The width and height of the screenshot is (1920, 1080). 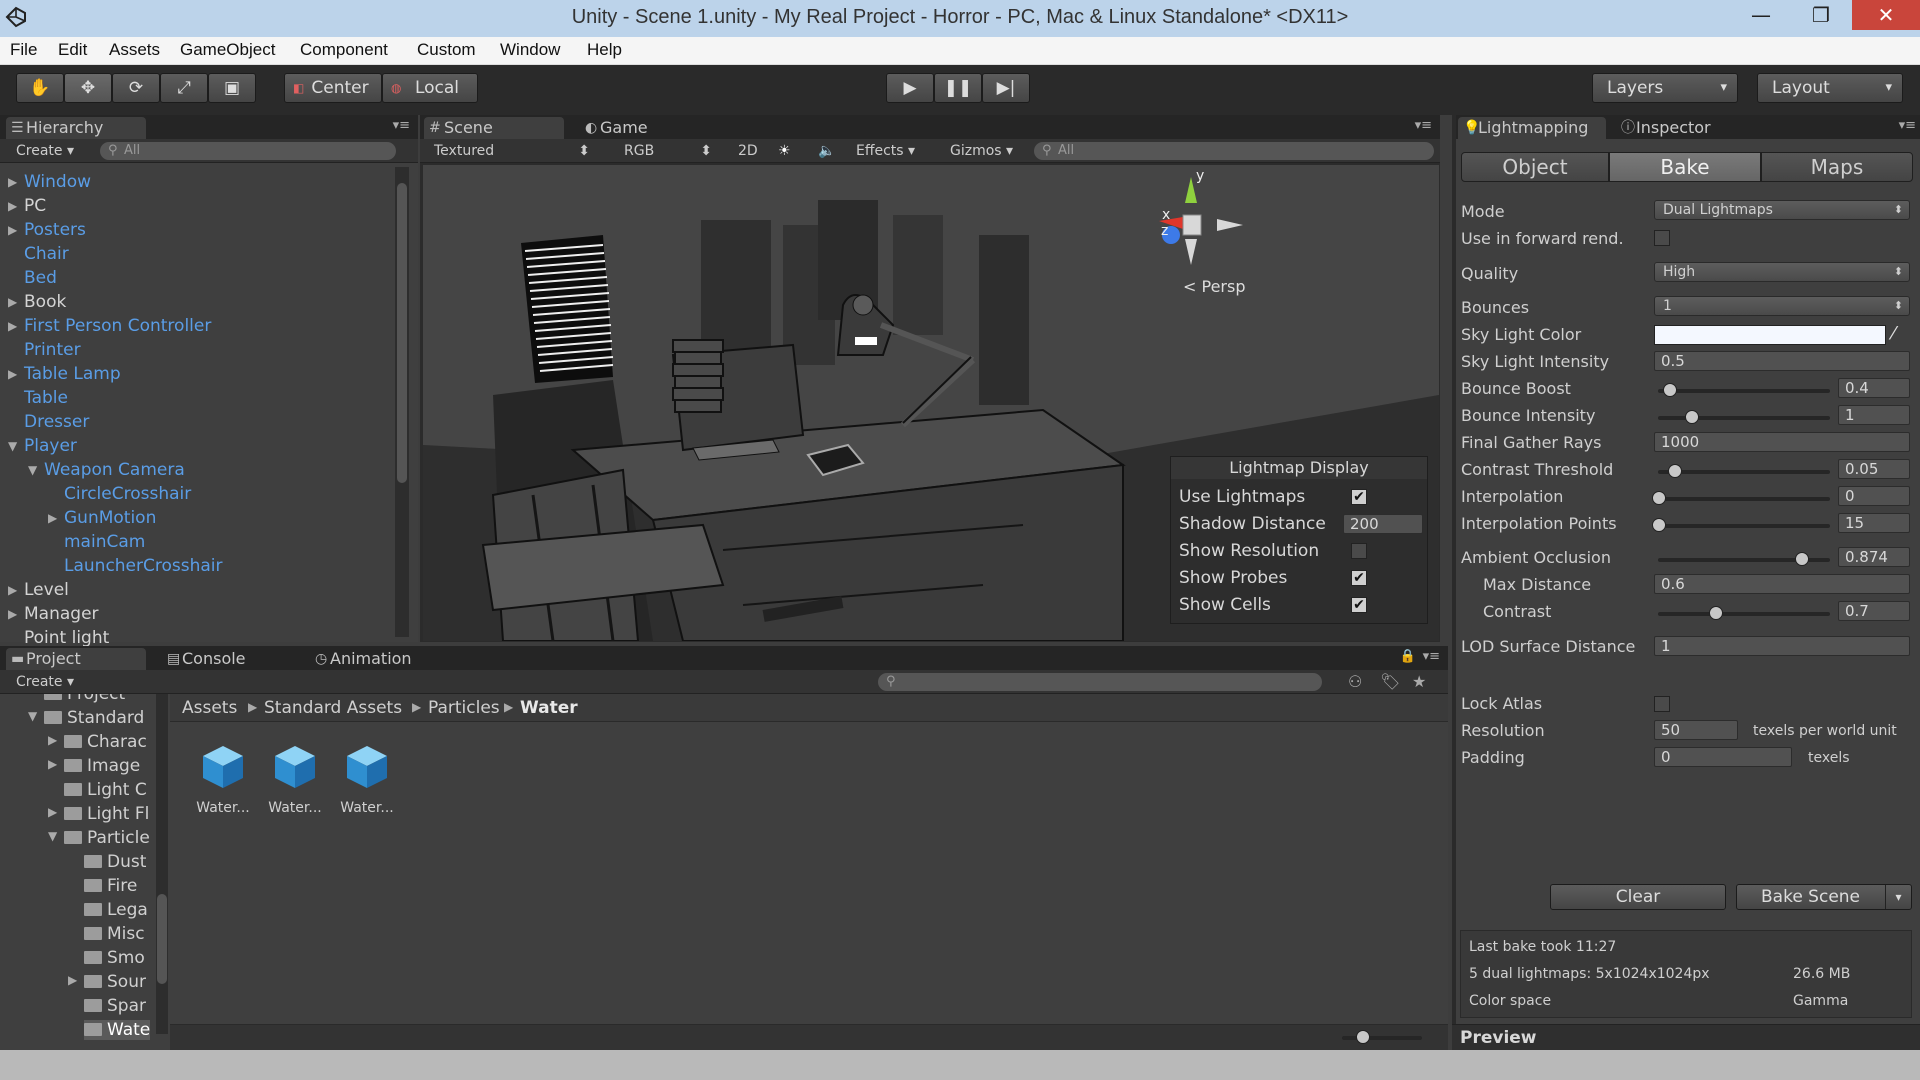 What do you see at coordinates (1213, 225) in the screenshot?
I see `scene-orientation-gizmo` at bounding box center [1213, 225].